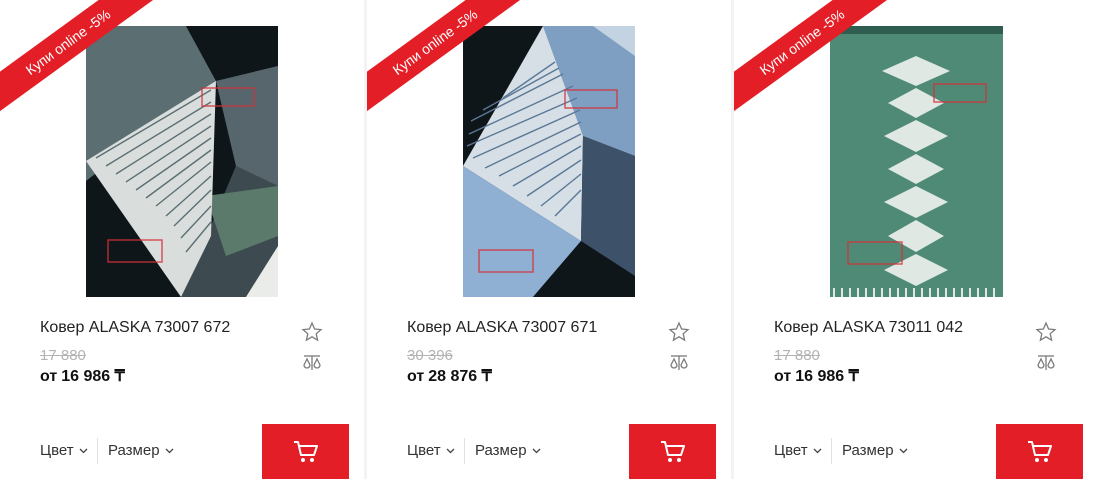 This screenshot has height=479, width=1100. I want to click on price-value: 28 876 ₸, so click(460, 376).